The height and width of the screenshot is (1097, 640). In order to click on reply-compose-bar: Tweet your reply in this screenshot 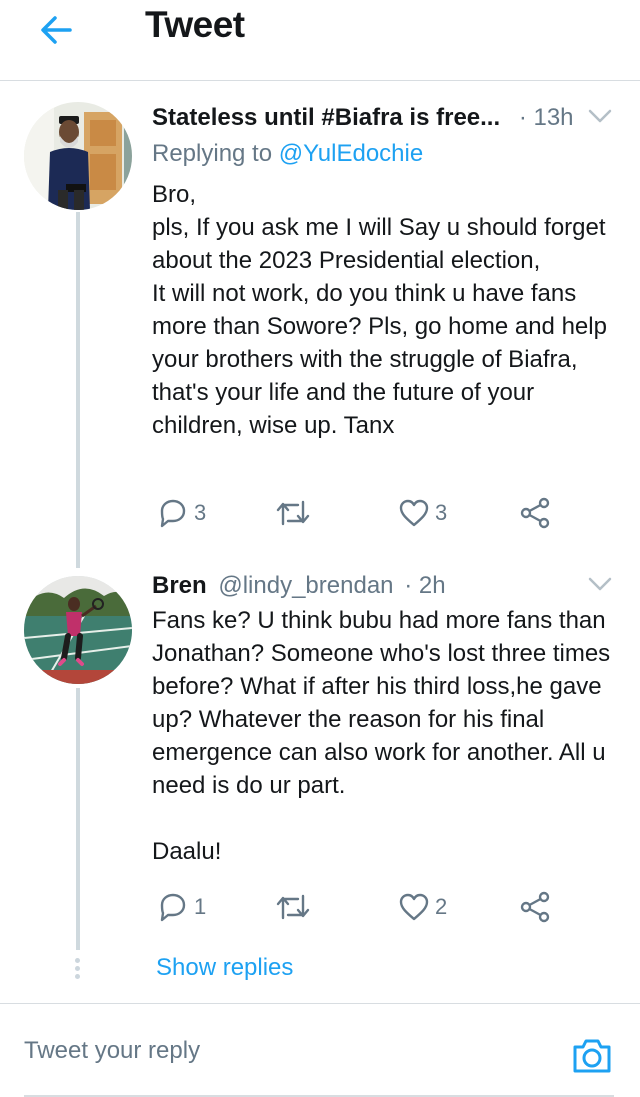, I will do `click(320, 1050)`.